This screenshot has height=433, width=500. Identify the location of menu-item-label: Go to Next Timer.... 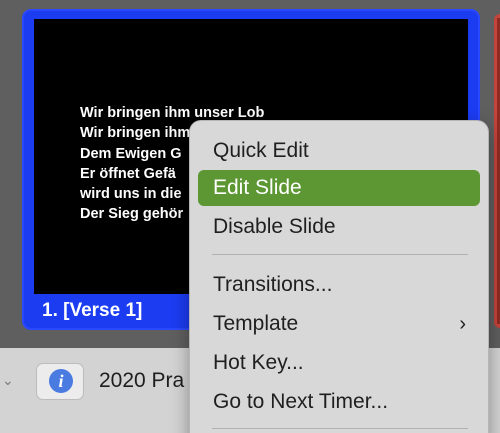
(301, 401).